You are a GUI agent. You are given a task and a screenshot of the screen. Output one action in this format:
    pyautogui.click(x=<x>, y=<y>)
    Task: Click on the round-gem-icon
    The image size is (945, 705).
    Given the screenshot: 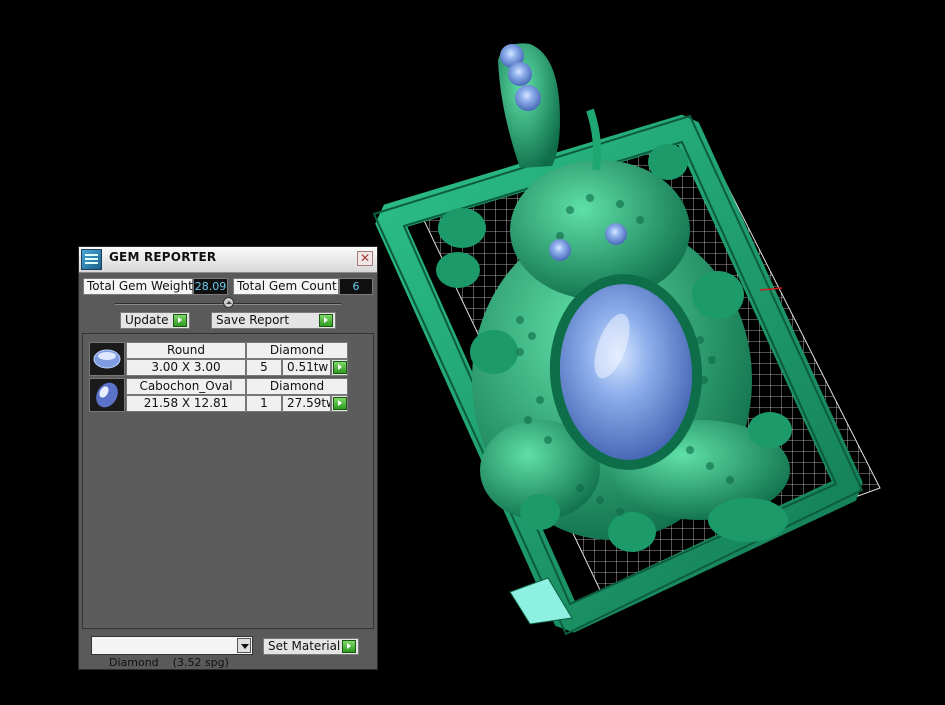 What is the action you would take?
    pyautogui.click(x=107, y=359)
    